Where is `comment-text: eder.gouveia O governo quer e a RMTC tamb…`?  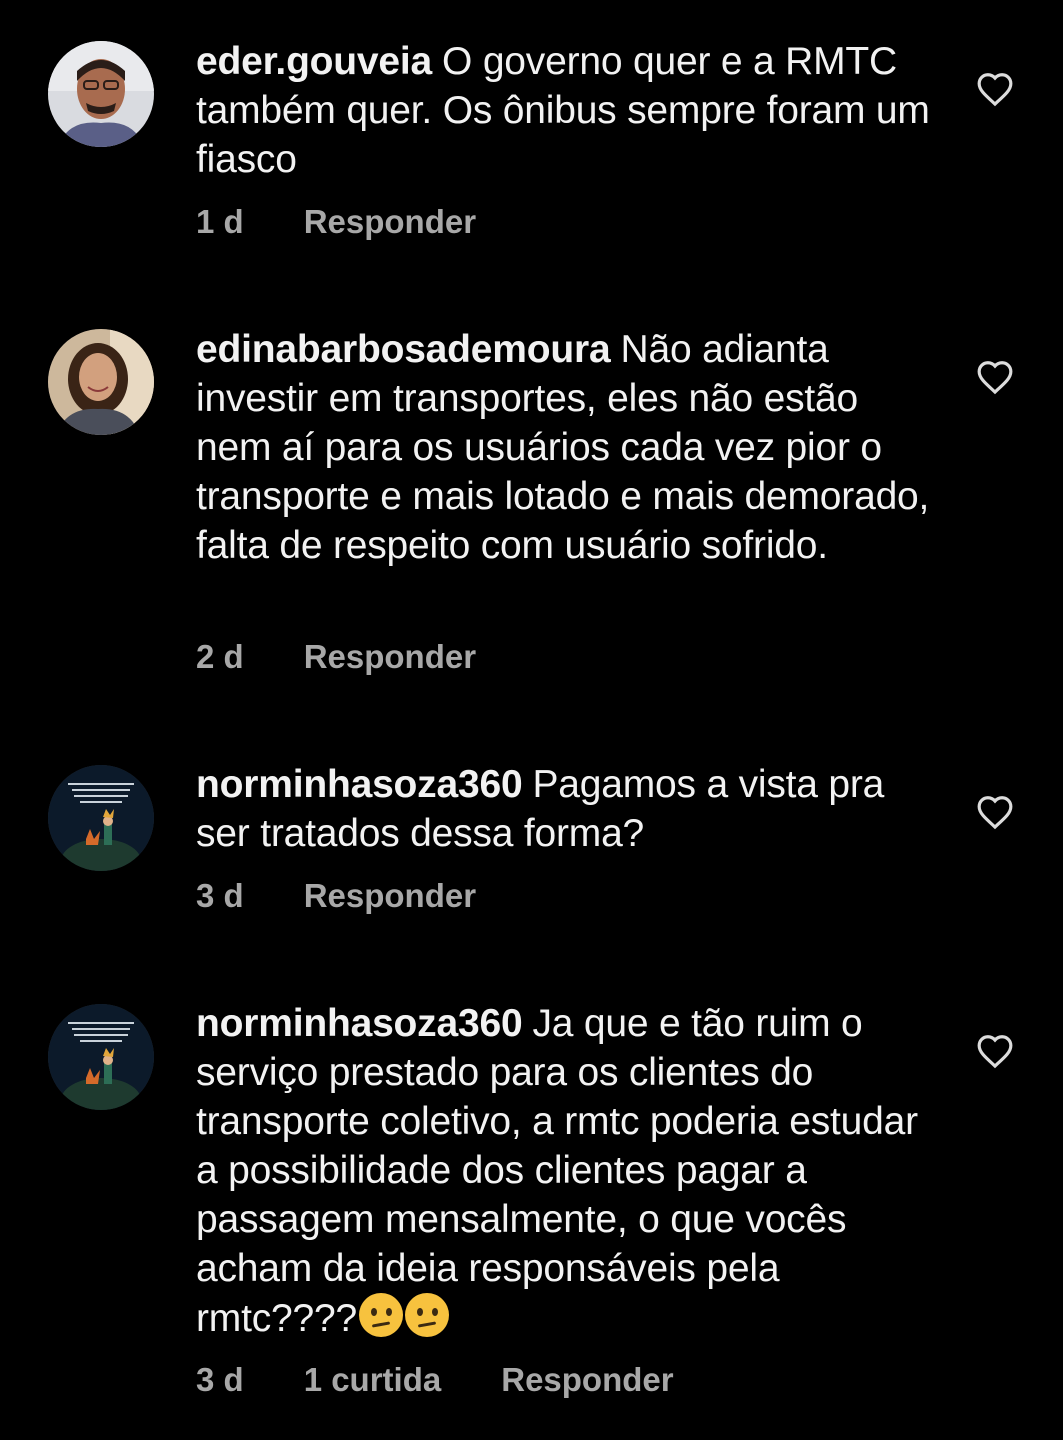
comment-text: eder.gouveia O governo quer e a RMTC tamb… is located at coordinates (566, 110).